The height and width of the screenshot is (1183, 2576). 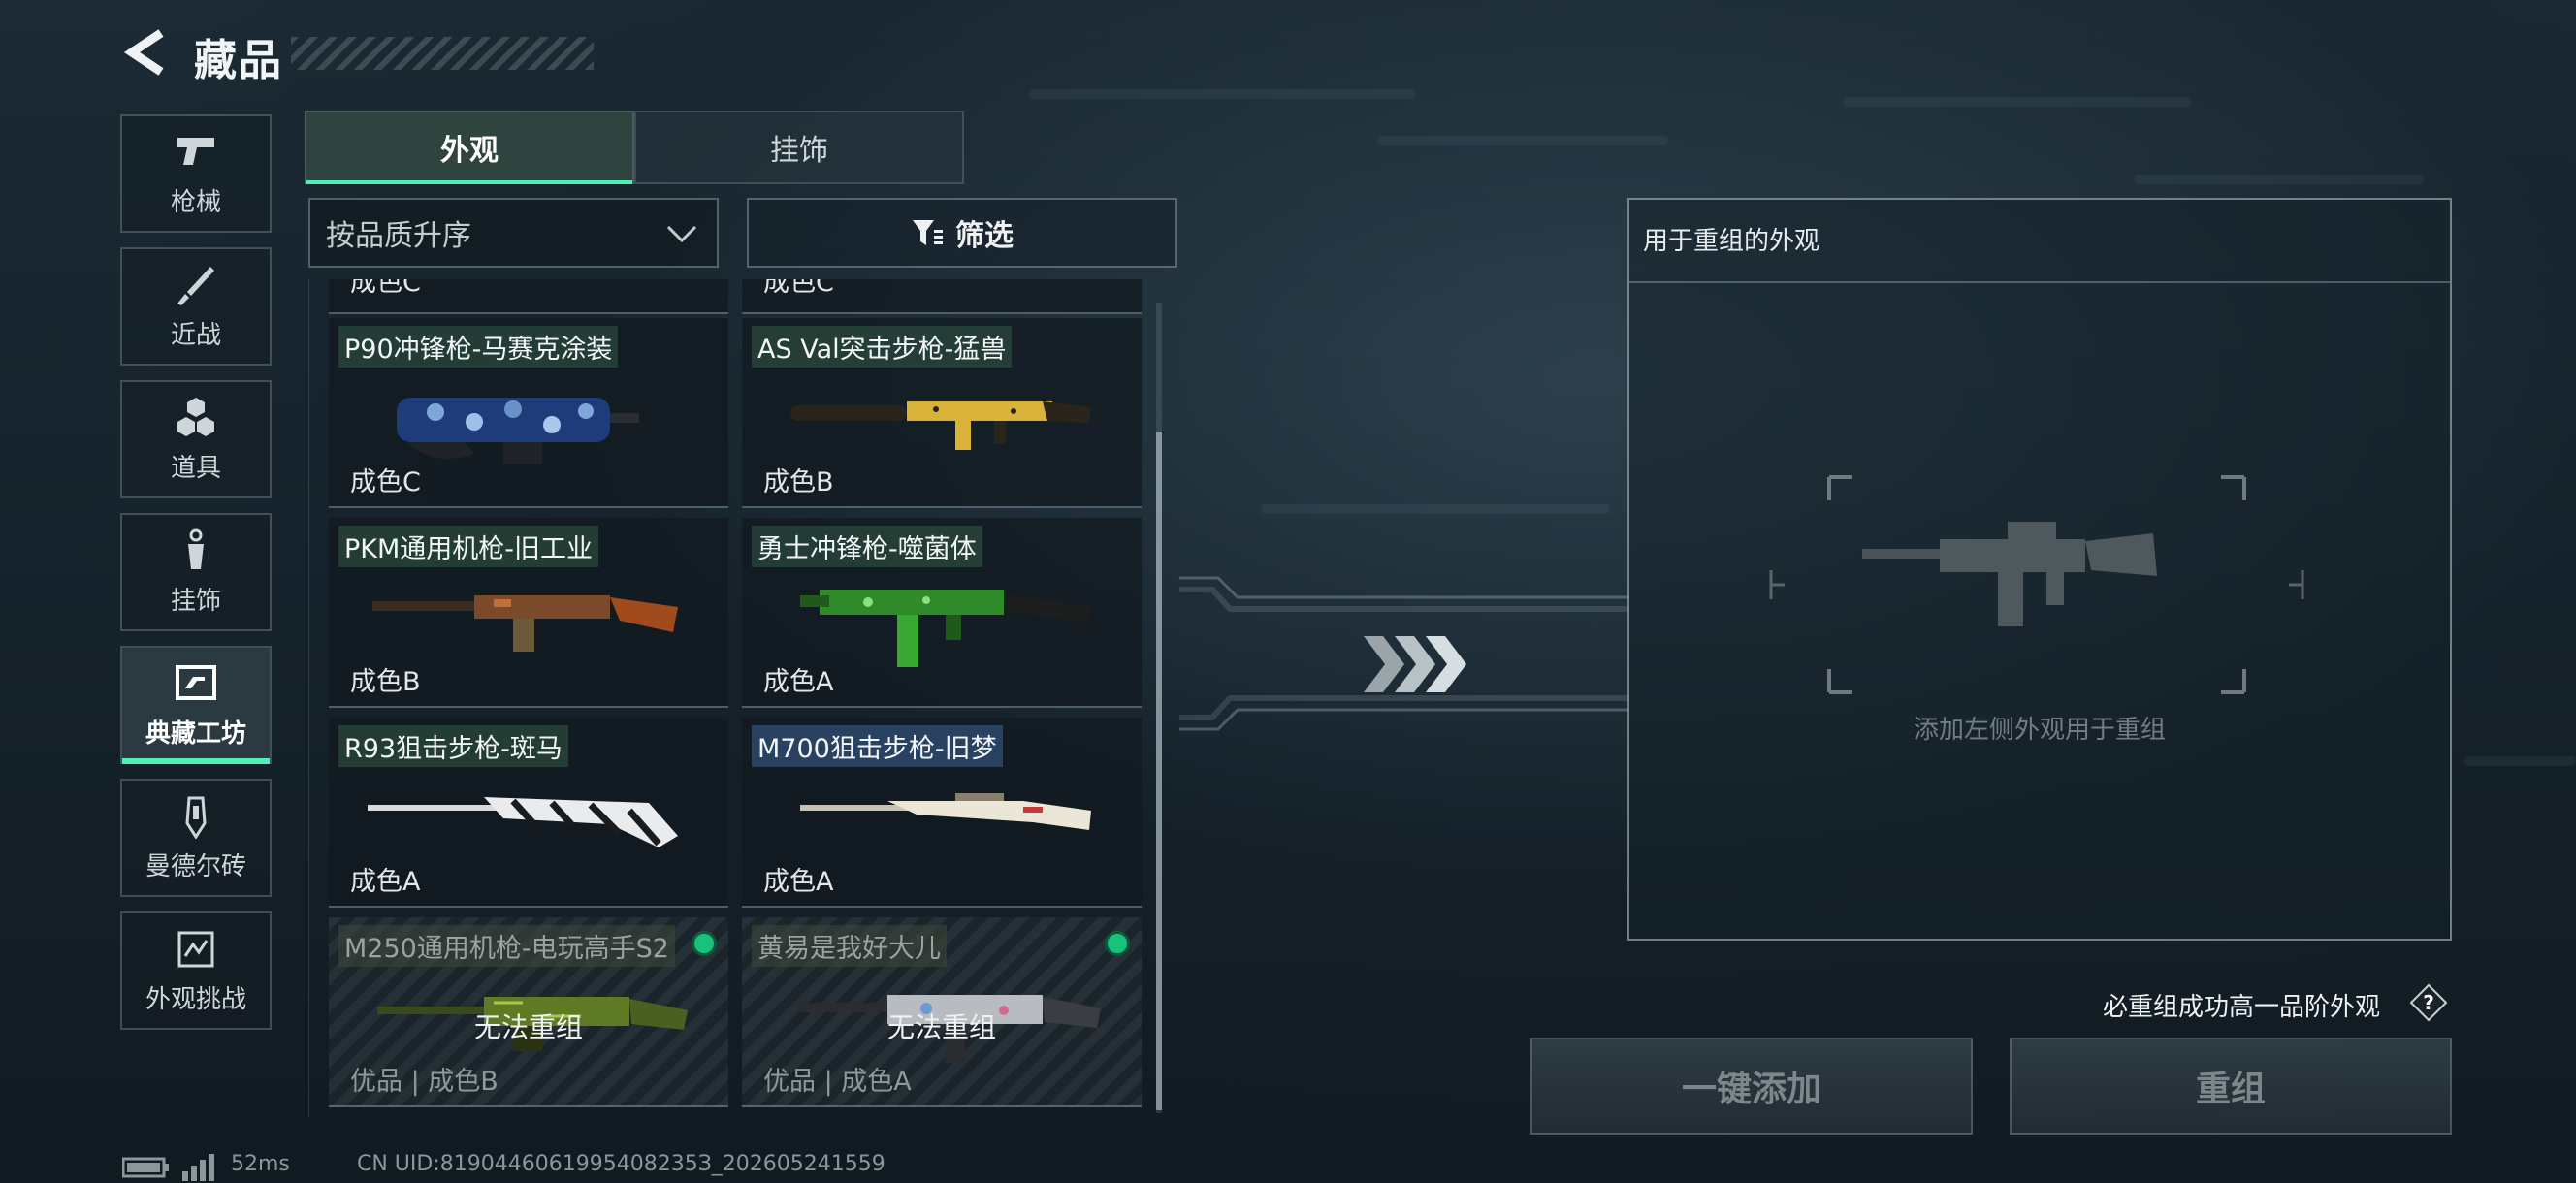 What do you see at coordinates (681, 234) in the screenshot?
I see `chevron-down-icon` at bounding box center [681, 234].